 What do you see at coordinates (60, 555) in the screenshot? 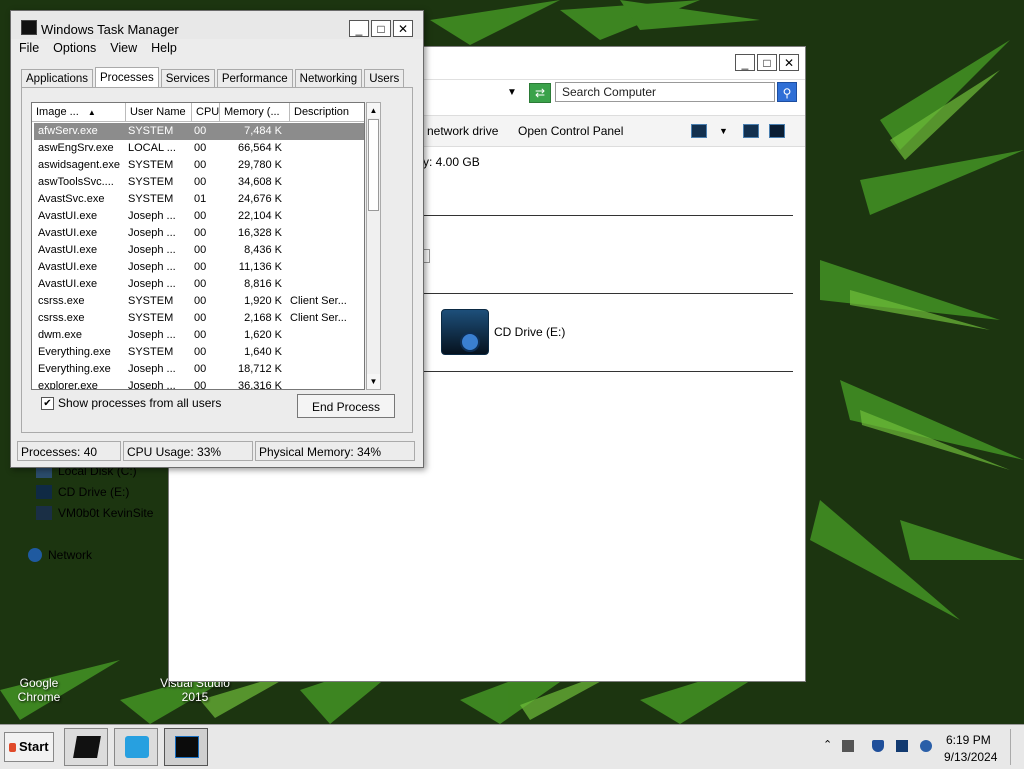
I see `nav-item-network: Network` at bounding box center [60, 555].